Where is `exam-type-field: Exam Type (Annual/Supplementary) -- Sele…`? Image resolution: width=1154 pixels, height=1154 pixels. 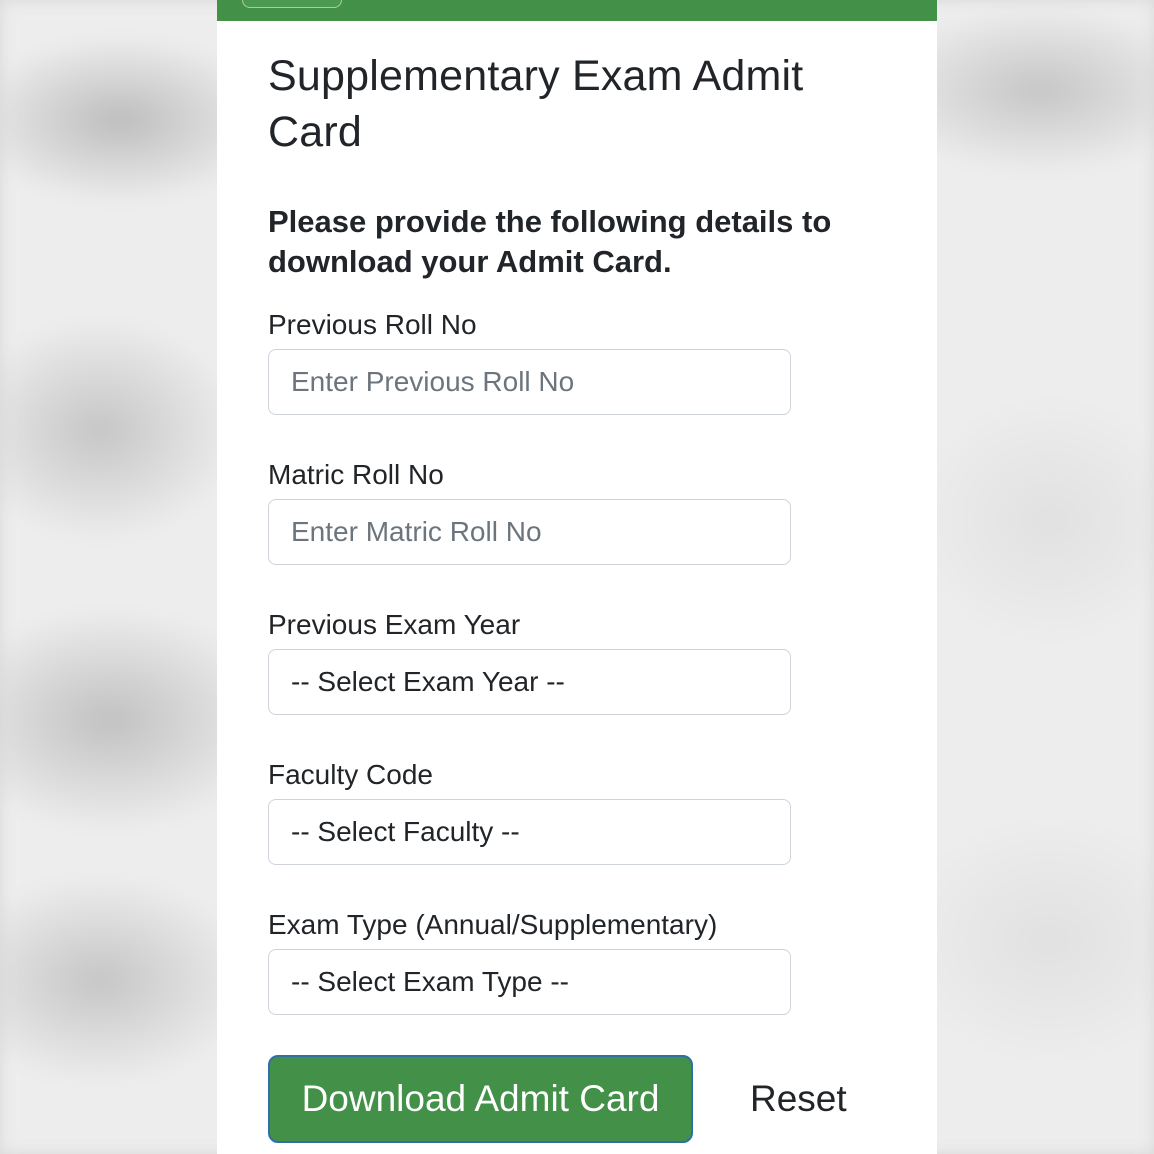 exam-type-field: Exam Type (Annual/Supplementary) -- Sele… is located at coordinates (588, 962).